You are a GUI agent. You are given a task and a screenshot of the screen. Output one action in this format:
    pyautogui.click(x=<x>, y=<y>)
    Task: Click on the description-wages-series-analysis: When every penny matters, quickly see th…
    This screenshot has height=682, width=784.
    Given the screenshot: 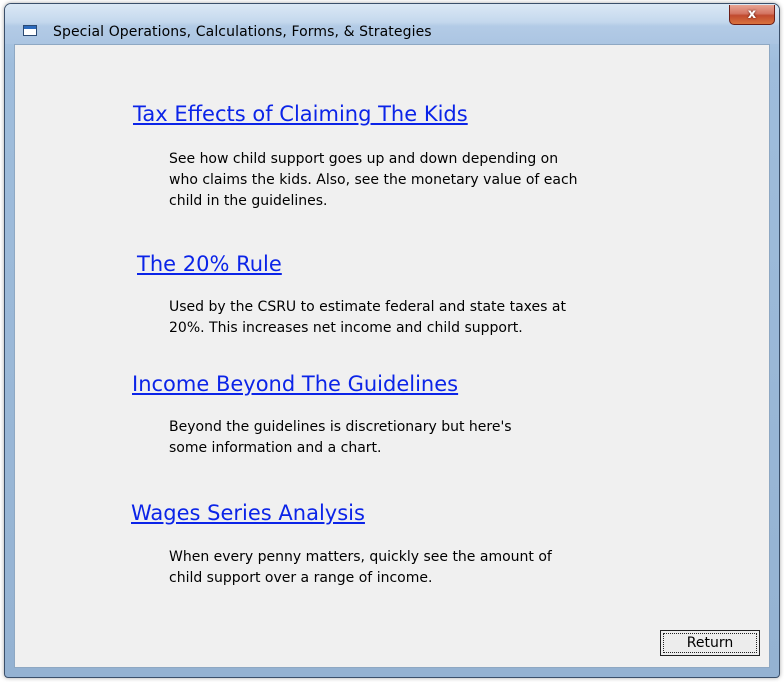 What is the action you would take?
    pyautogui.click(x=360, y=567)
    